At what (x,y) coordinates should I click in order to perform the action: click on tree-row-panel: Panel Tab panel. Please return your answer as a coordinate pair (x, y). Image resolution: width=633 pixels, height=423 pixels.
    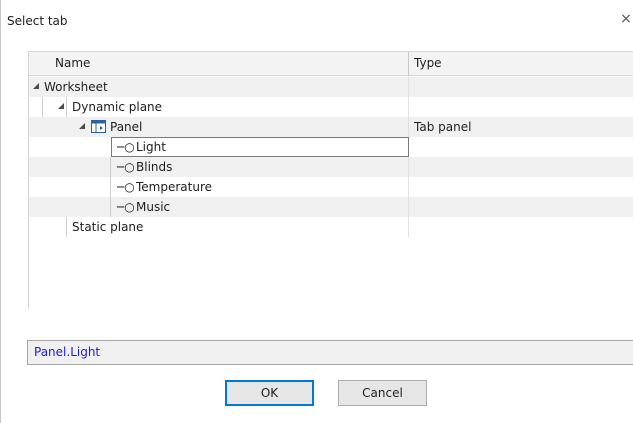
    Looking at the image, I should click on (331, 127).